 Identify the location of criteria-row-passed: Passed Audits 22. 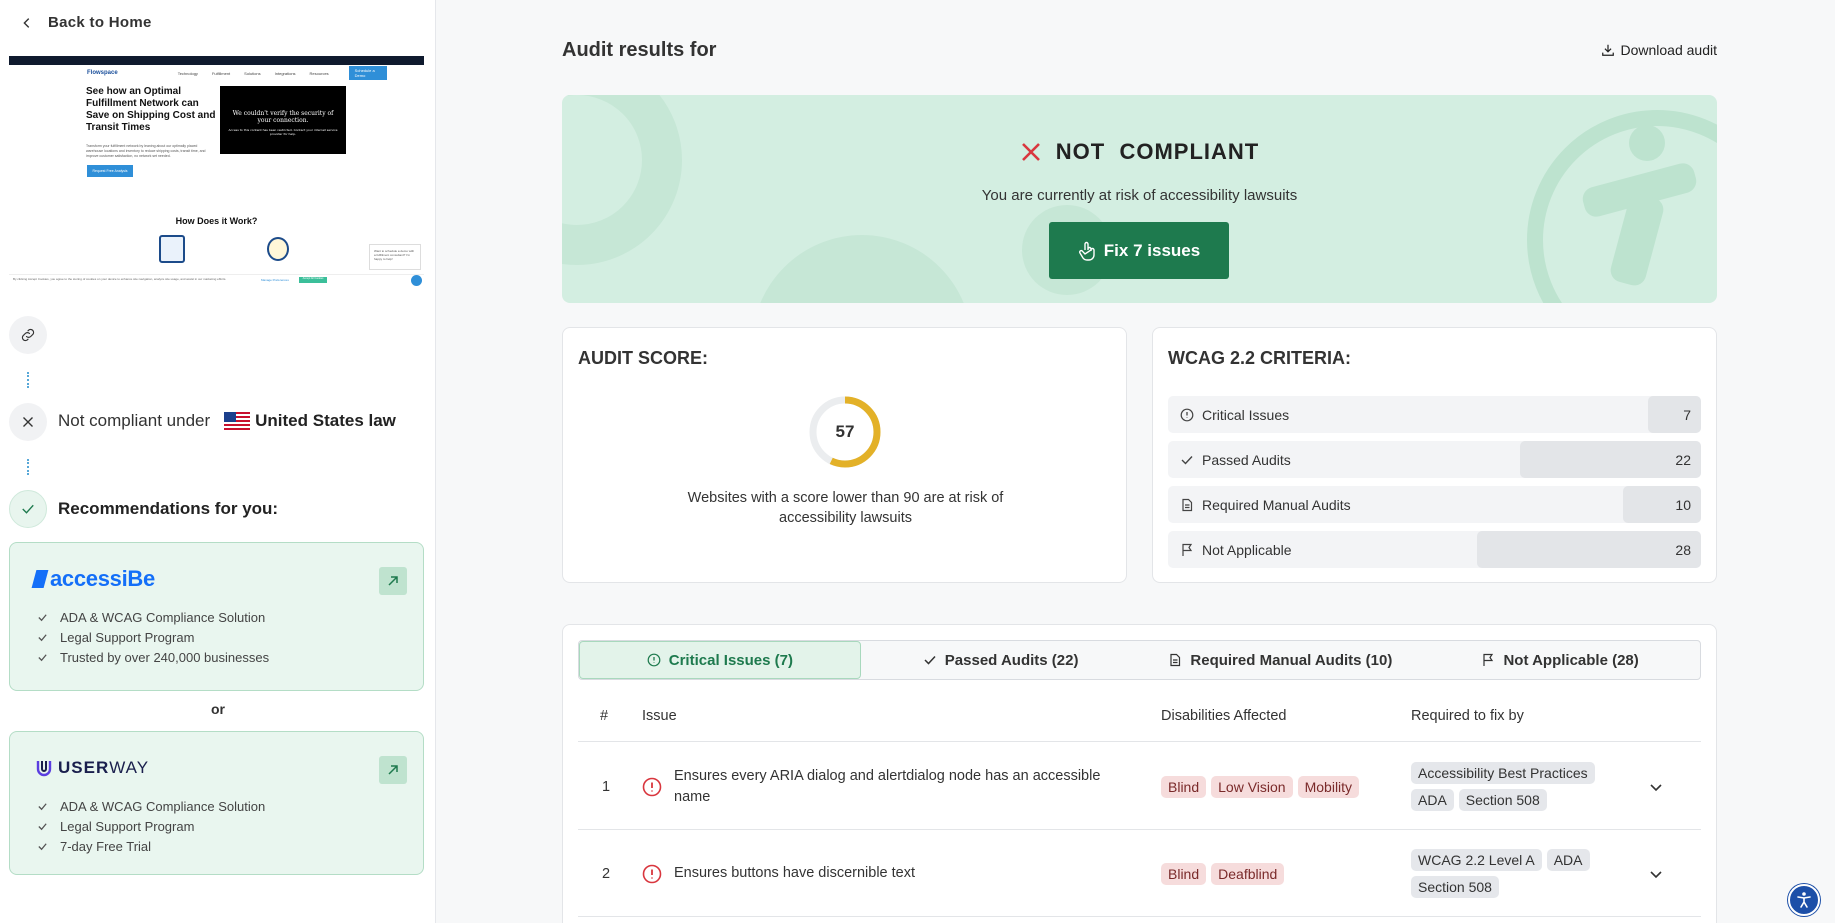
(1434, 459).